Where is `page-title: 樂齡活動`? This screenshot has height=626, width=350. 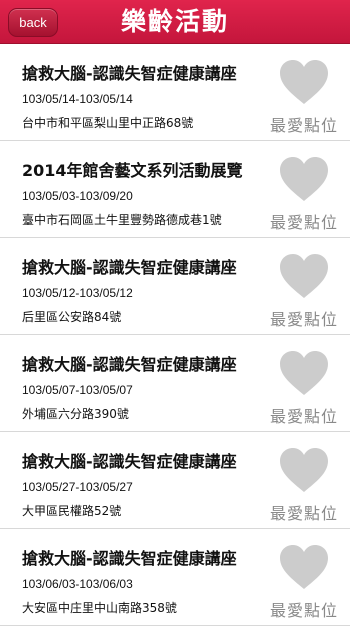 page-title: 樂齡活動 is located at coordinates (174, 21).